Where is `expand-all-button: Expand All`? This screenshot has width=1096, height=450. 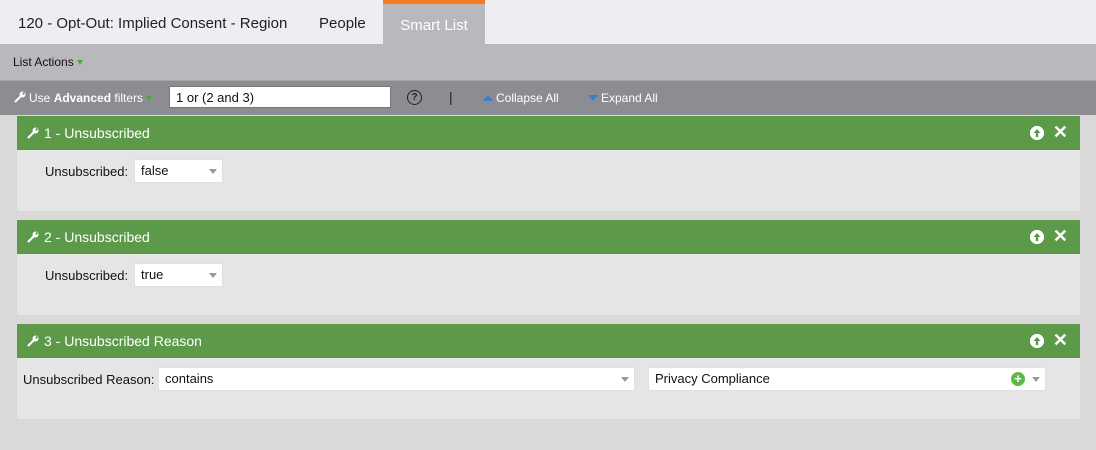 expand-all-button: Expand All is located at coordinates (623, 98).